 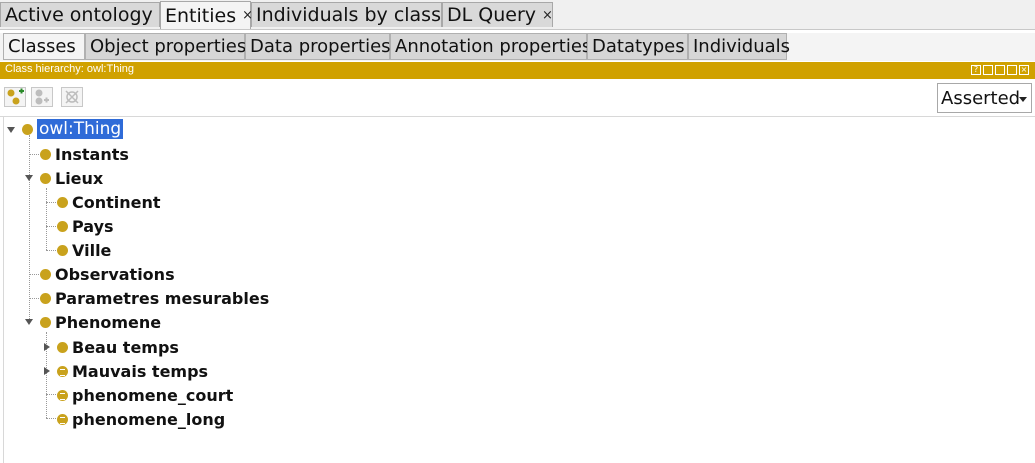 What do you see at coordinates (69, 69) in the screenshot?
I see `view-title: Class hierarchy: owl:Thing` at bounding box center [69, 69].